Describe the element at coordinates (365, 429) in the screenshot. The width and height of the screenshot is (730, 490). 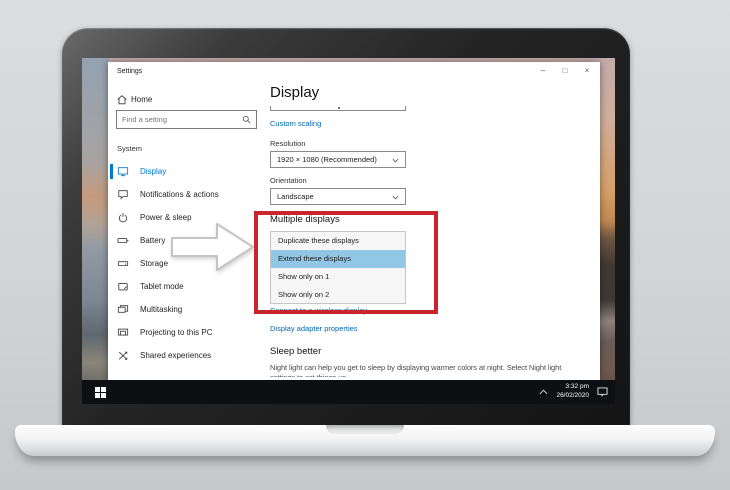
I see `laptop-base-notch` at that location.